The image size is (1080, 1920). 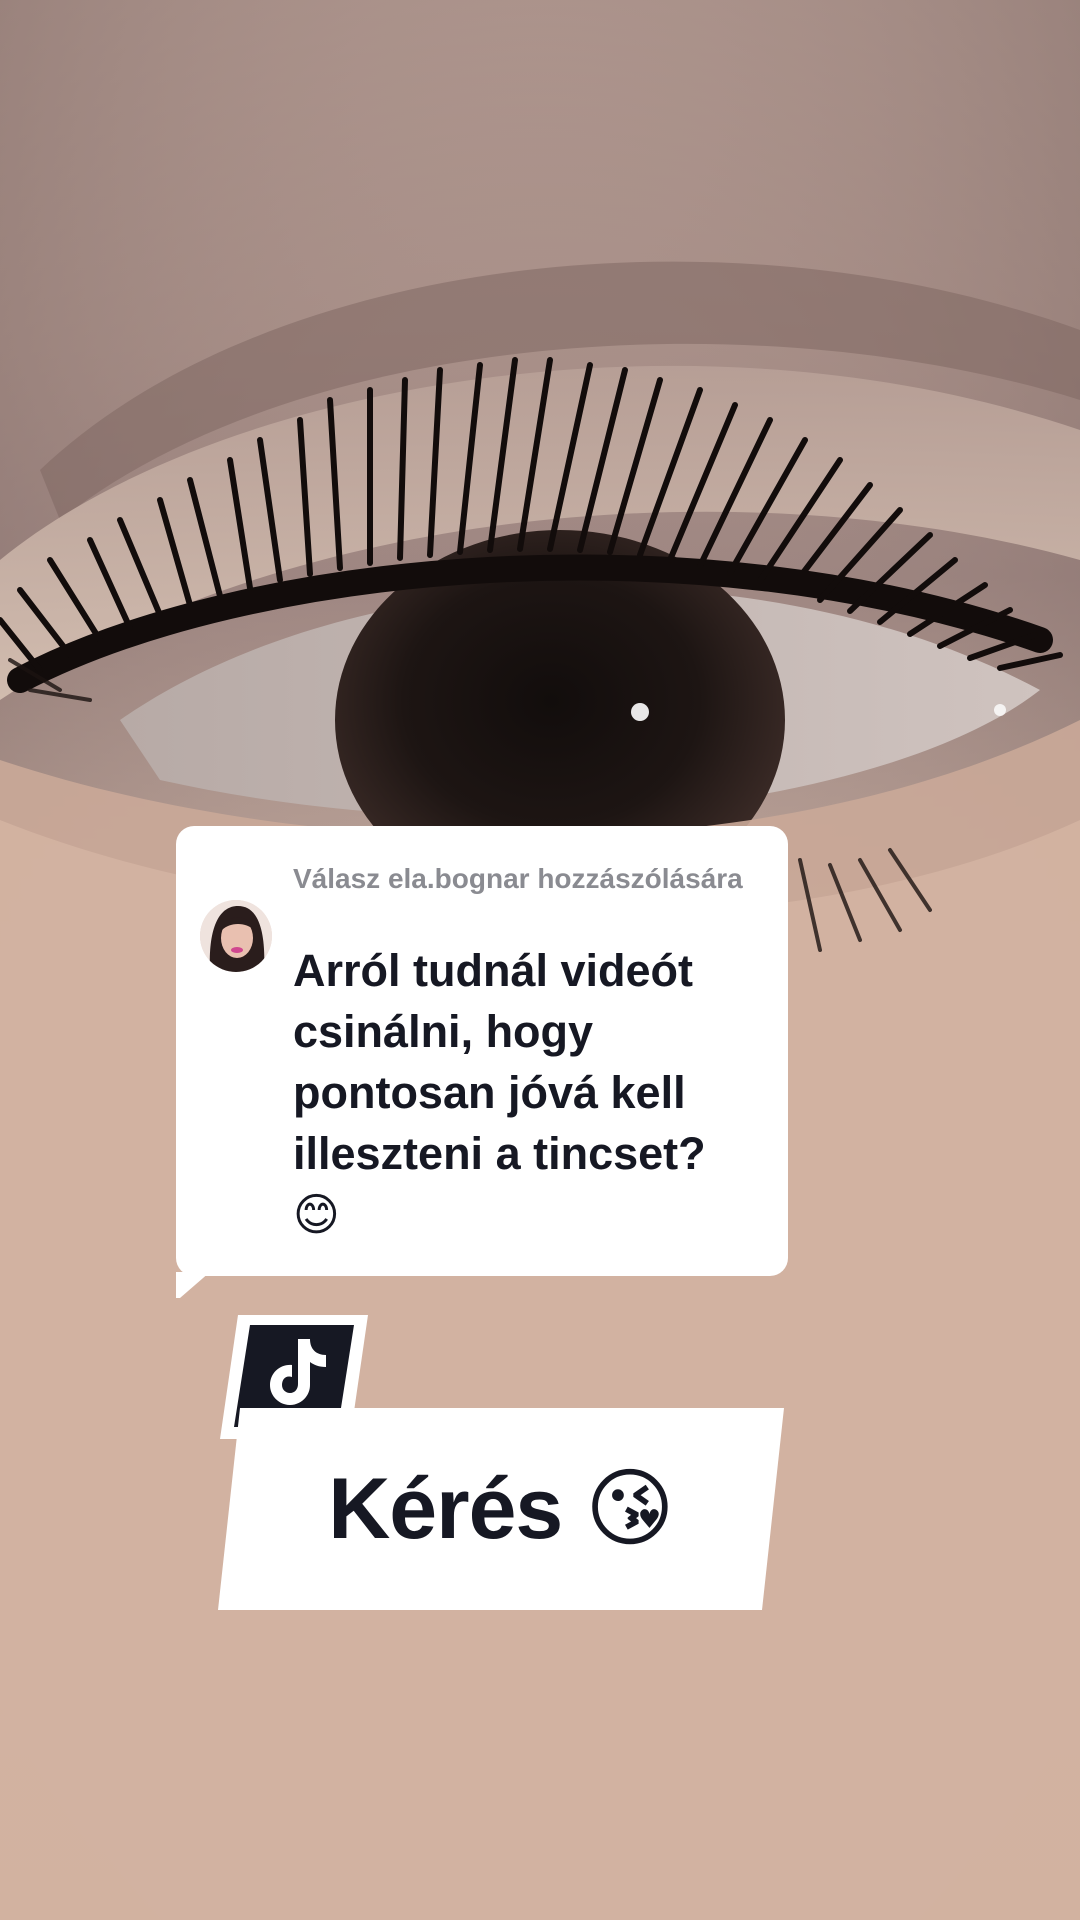 What do you see at coordinates (518, 878) in the screenshot?
I see `reply-header-label: Válasz ela.bognar hozzászólására` at bounding box center [518, 878].